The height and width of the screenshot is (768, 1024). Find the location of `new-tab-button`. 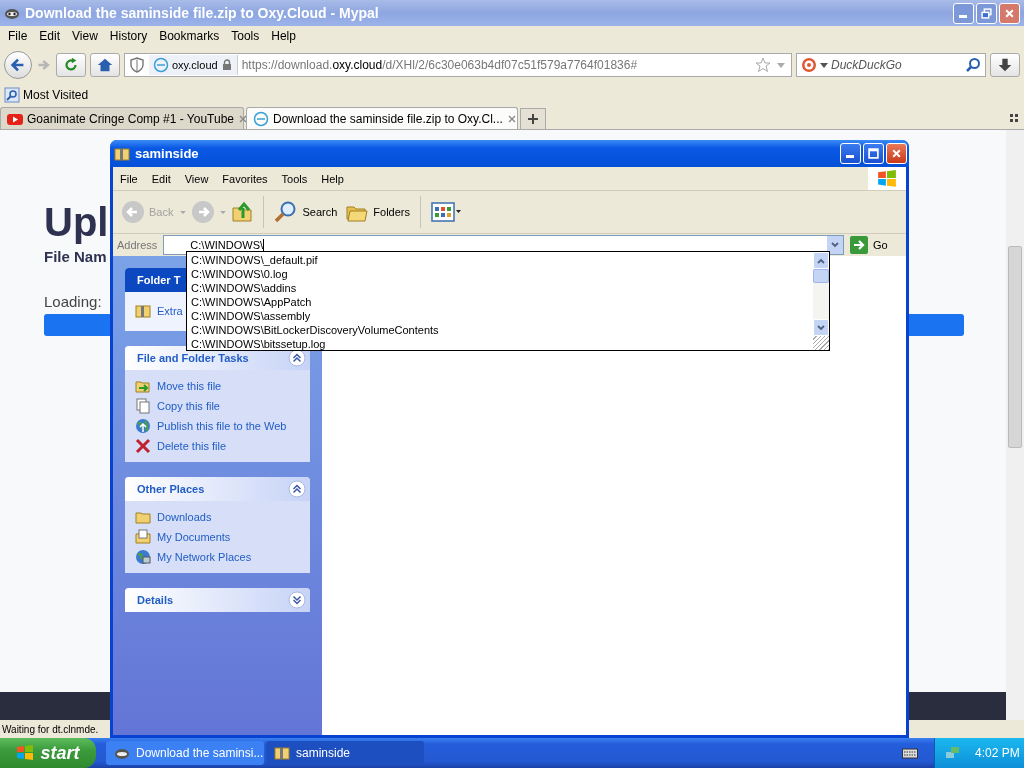

new-tab-button is located at coordinates (533, 118).